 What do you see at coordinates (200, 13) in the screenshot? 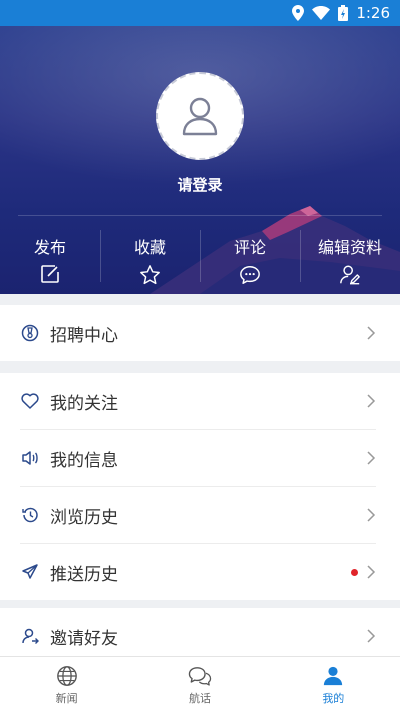
I see `status-bar: 1:26` at bounding box center [200, 13].